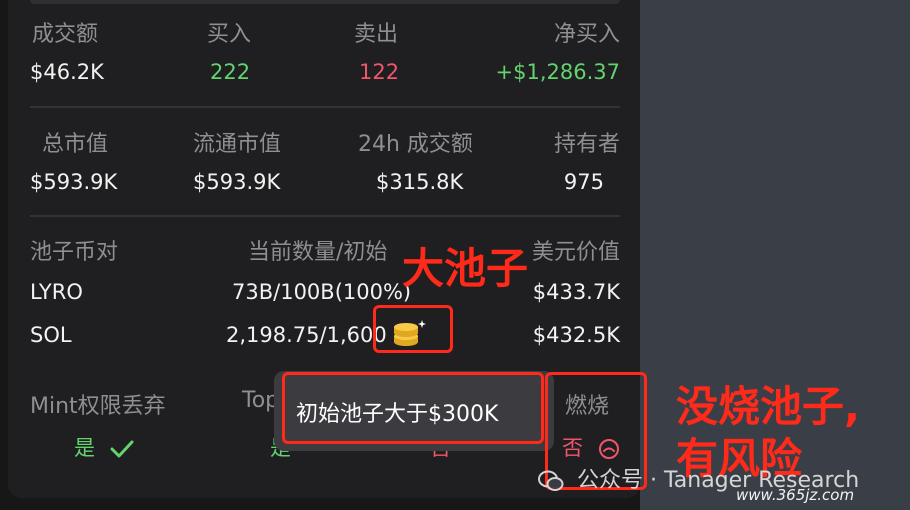  I want to click on site-watermark: www.365jz.com, so click(795, 495).